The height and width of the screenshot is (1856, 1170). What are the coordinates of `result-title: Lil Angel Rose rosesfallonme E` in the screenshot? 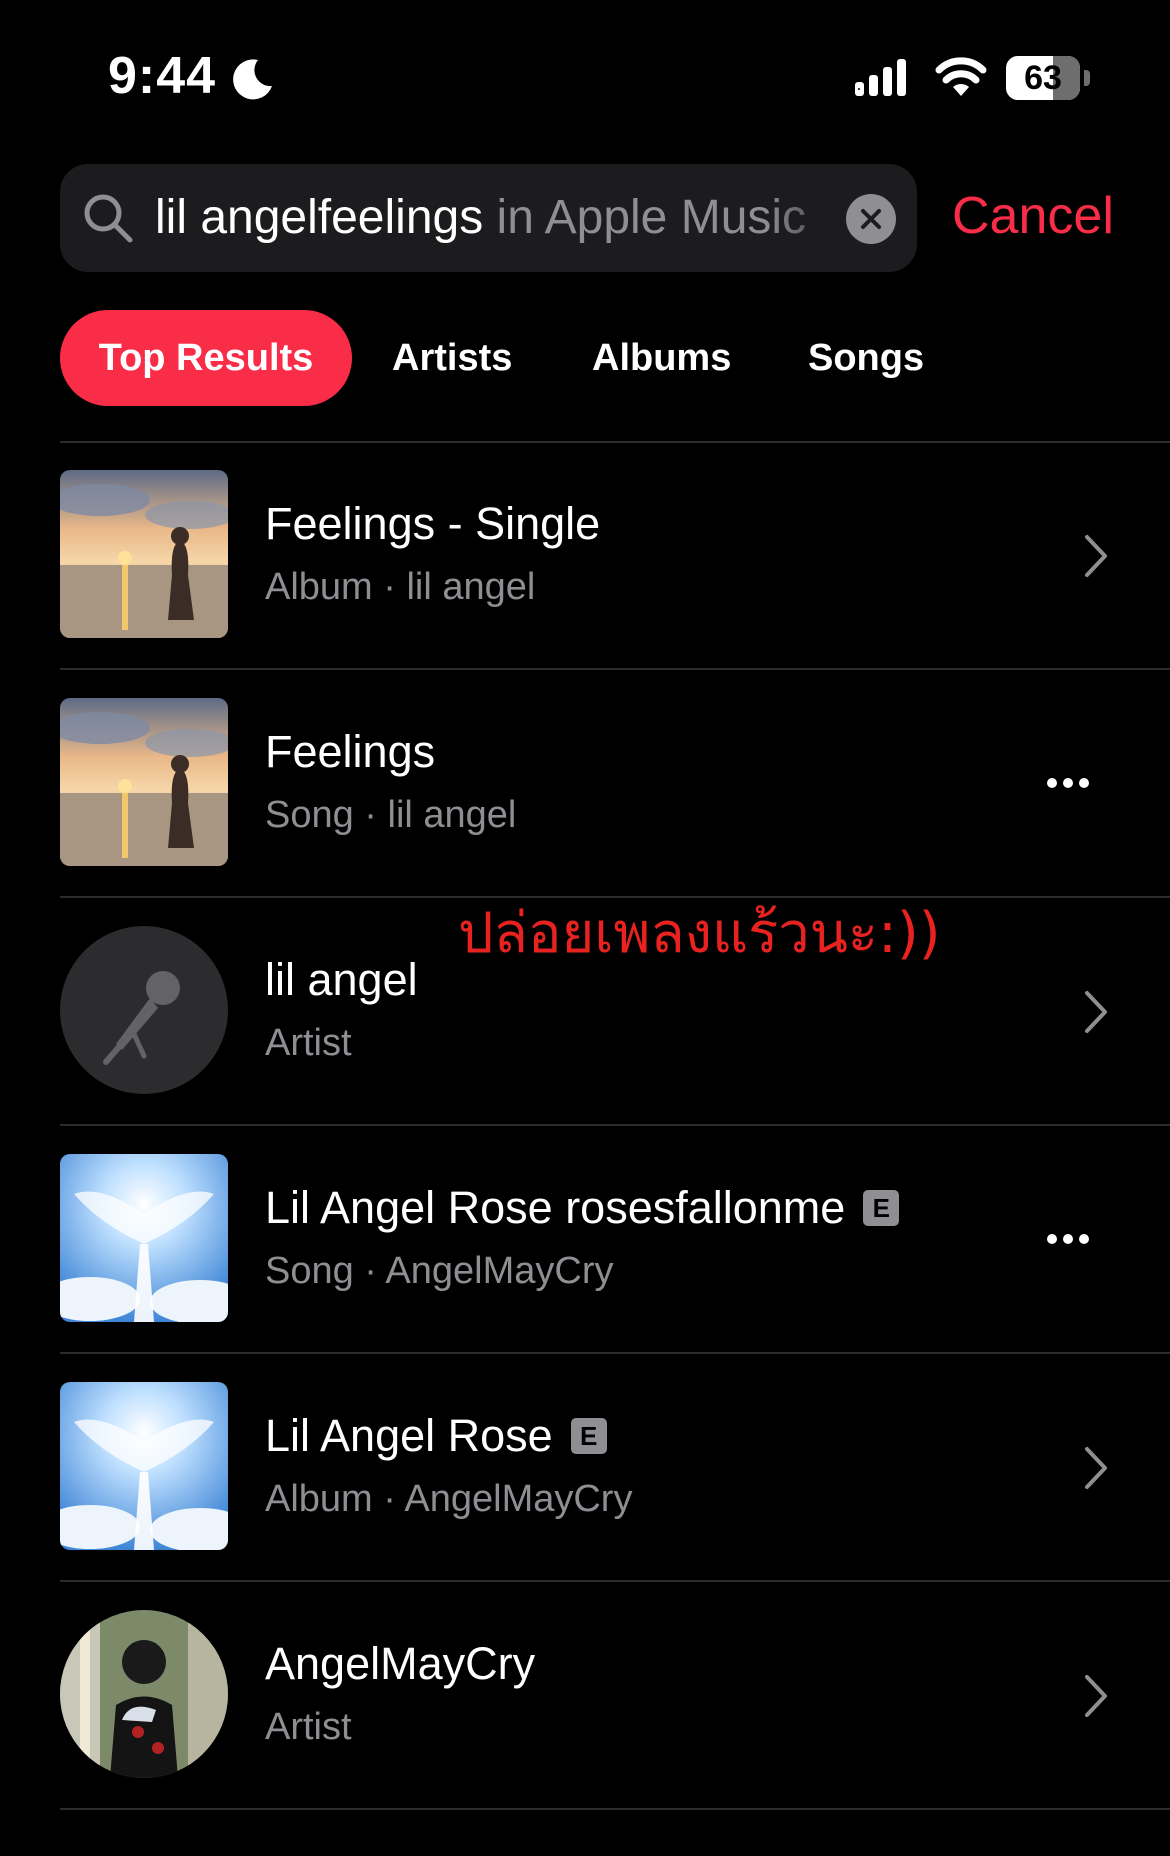 It's located at (582, 1208).